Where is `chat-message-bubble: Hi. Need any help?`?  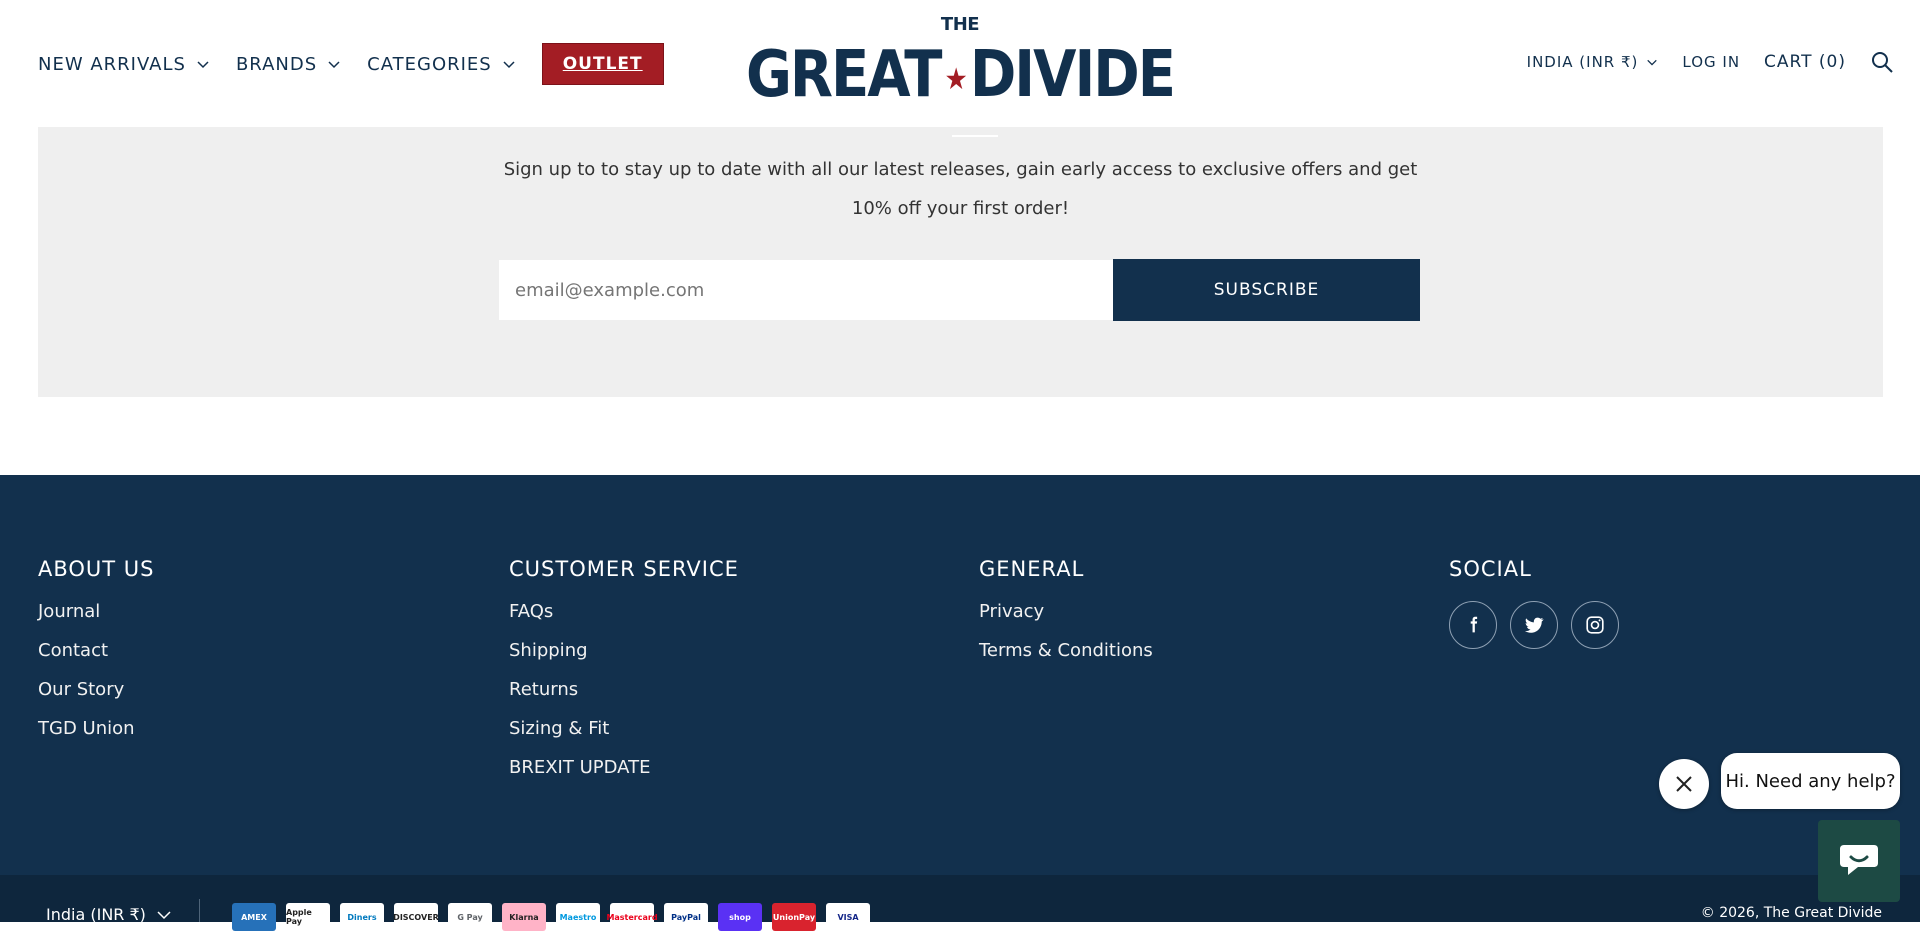
chat-message-bubble: Hi. Need any help? is located at coordinates (1810, 781).